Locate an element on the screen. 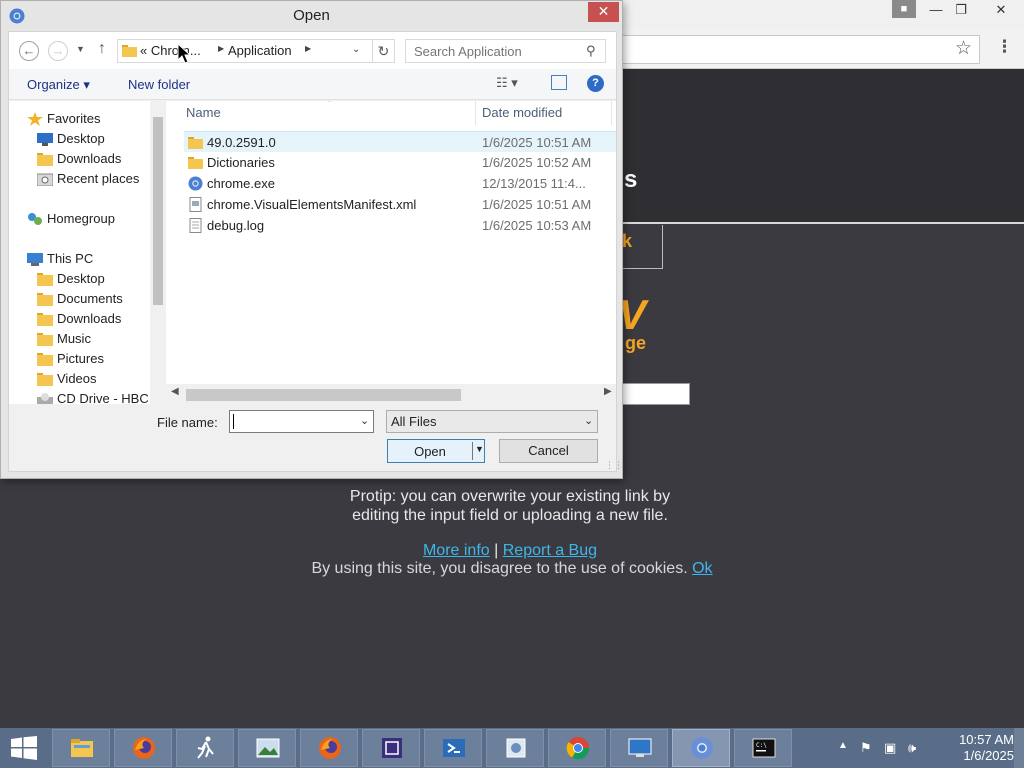 This screenshot has width=1024, height=768. nav-item-music: Music is located at coordinates (101, 339).